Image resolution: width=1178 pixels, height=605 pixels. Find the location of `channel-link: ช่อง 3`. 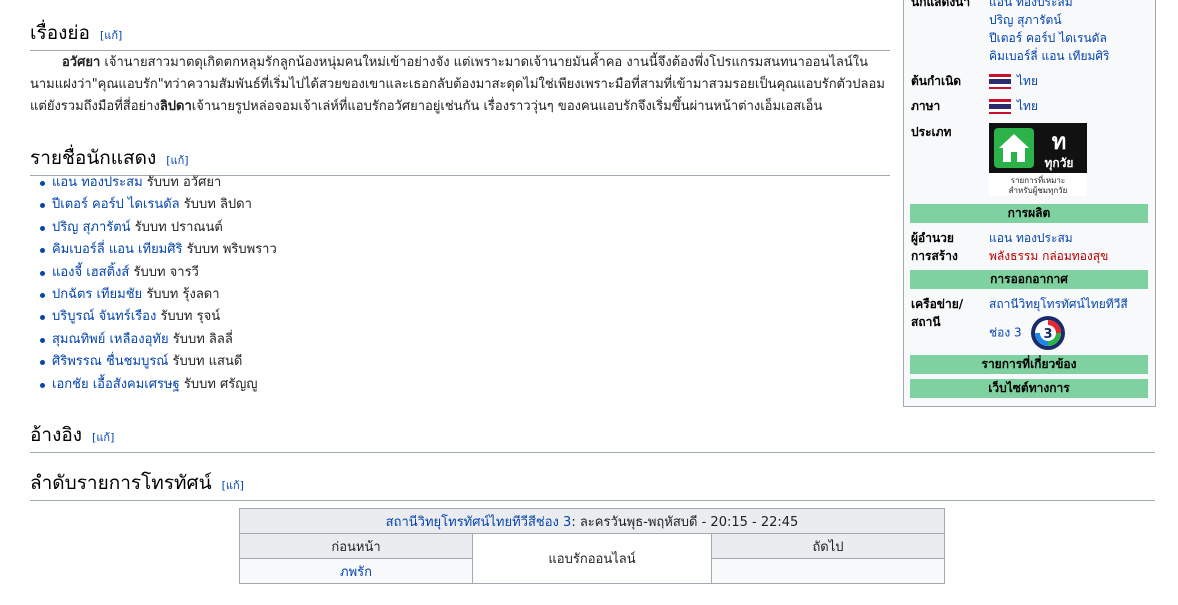

channel-link: ช่อง 3 is located at coordinates (1005, 333).